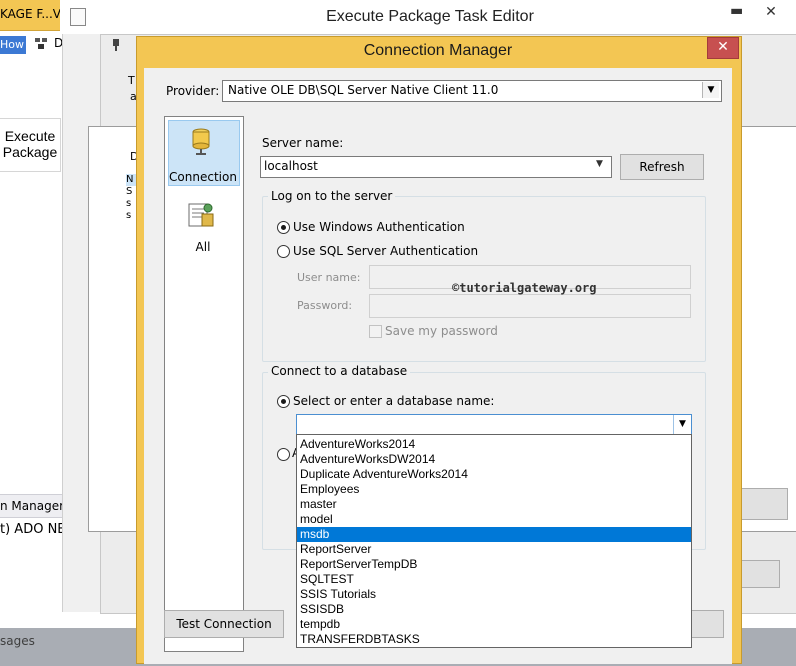 The image size is (796, 666). What do you see at coordinates (116, 45) in the screenshot?
I see `inner-dialog-icon` at bounding box center [116, 45].